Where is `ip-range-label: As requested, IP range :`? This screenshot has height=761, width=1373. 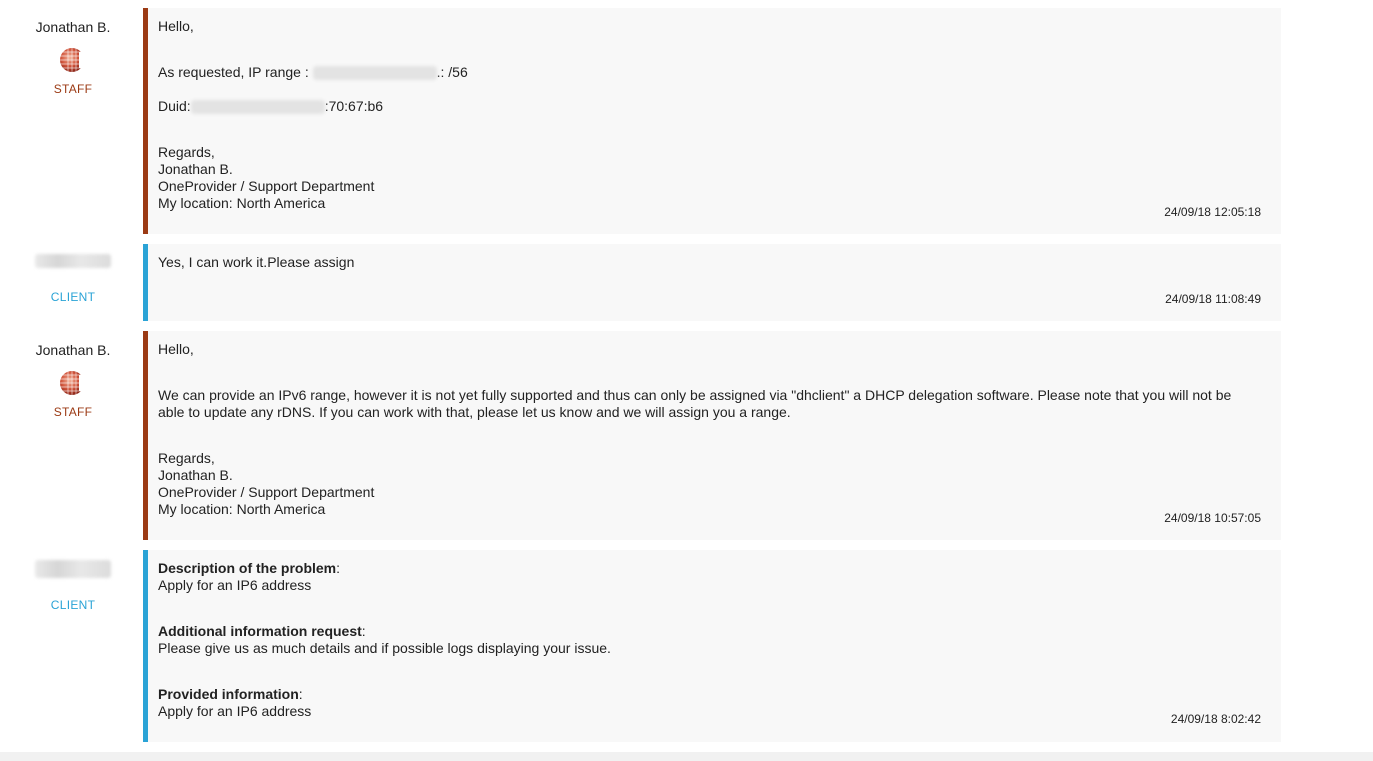 ip-range-label: As requested, IP range : is located at coordinates (235, 72).